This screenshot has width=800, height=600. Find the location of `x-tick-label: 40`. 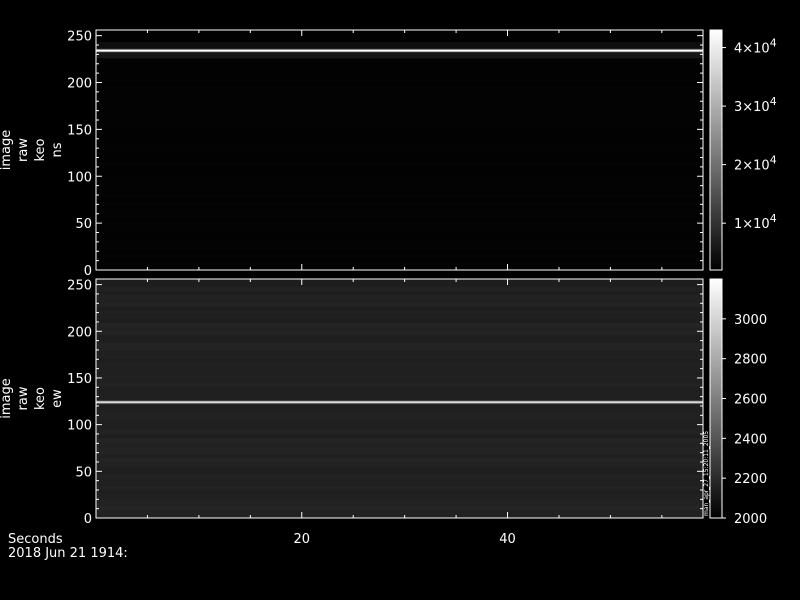

x-tick-label: 40 is located at coordinates (507, 539).